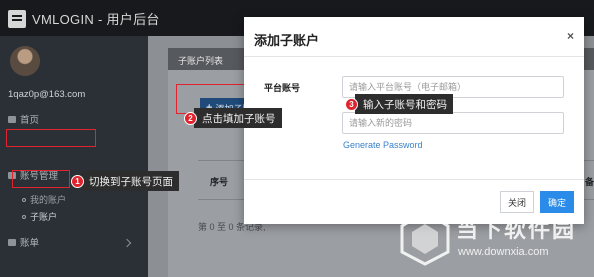 The width and height of the screenshot is (594, 277). Describe the element at coordinates (570, 36) in the screenshot. I see `close-icon: ×` at that location.